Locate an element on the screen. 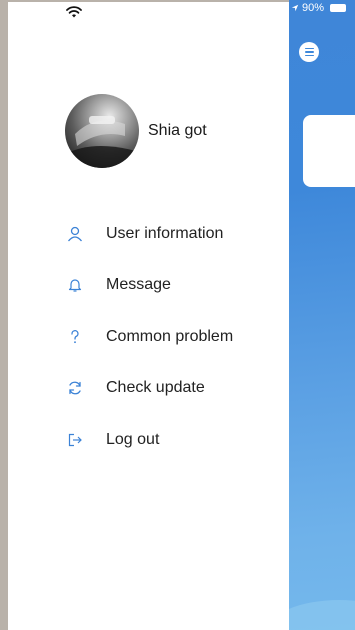 Image resolution: width=355 pixels, height=630 pixels. menu-item-label: User information is located at coordinates (165, 233).